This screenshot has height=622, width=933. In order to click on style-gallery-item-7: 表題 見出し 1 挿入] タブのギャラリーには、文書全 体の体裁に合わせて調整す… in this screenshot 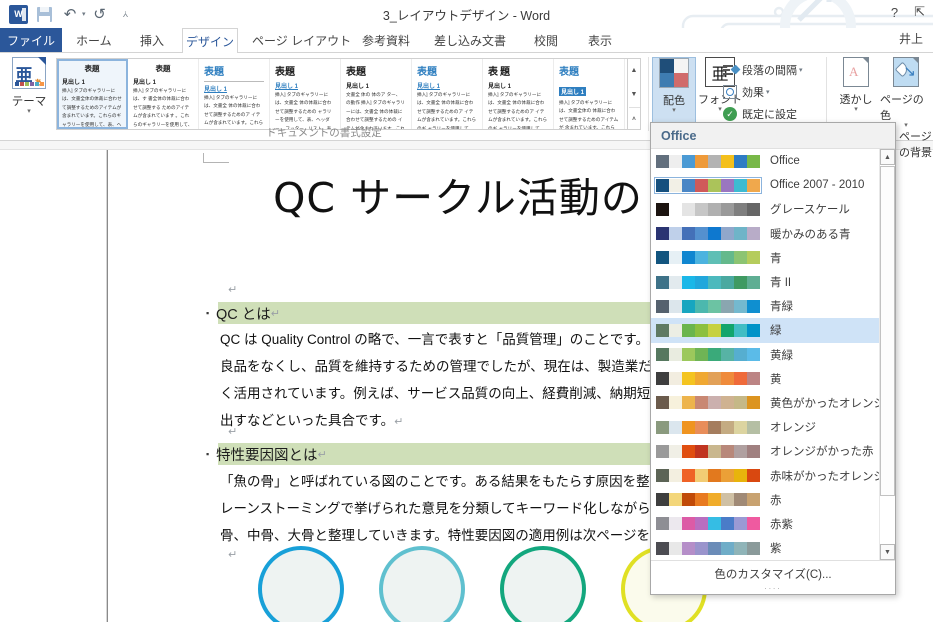, I will do `click(518, 94)`.